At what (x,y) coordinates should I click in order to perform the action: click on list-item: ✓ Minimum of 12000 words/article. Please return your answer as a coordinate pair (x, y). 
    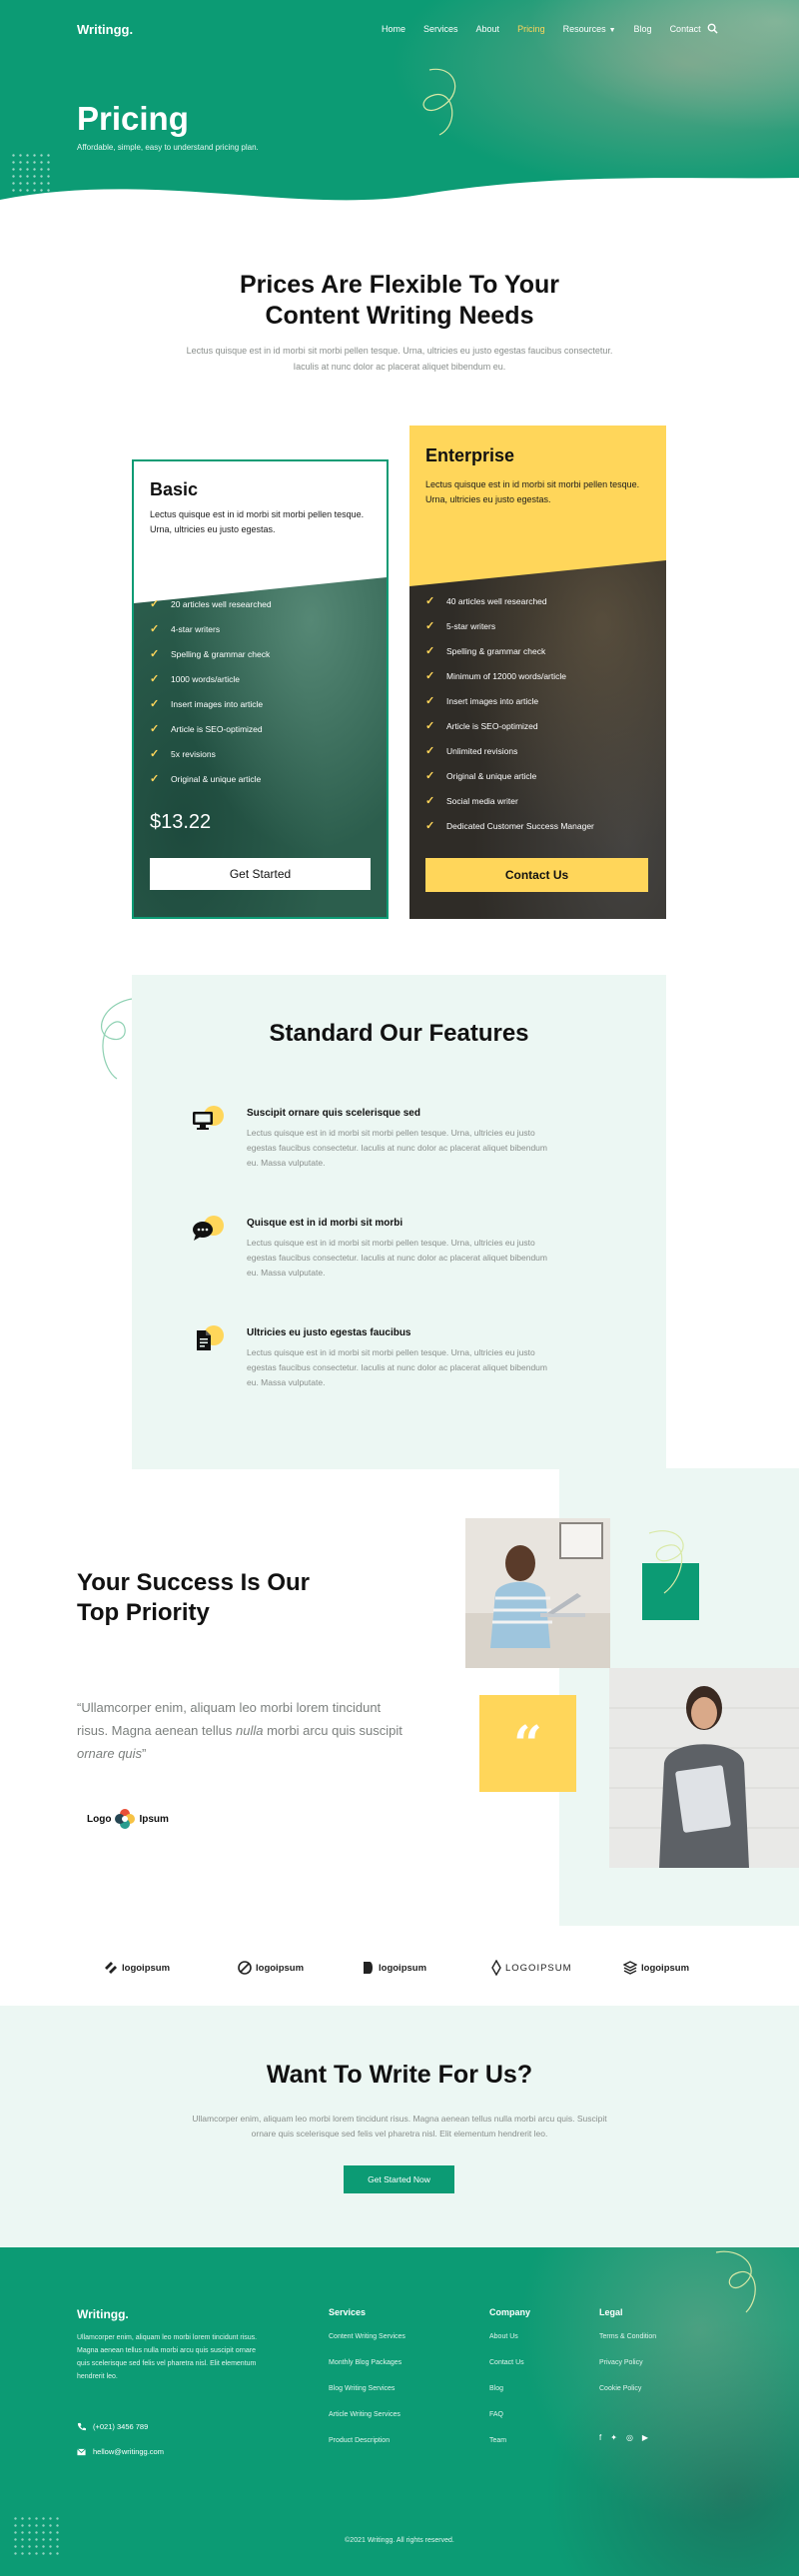
    Looking at the image, I should click on (510, 676).